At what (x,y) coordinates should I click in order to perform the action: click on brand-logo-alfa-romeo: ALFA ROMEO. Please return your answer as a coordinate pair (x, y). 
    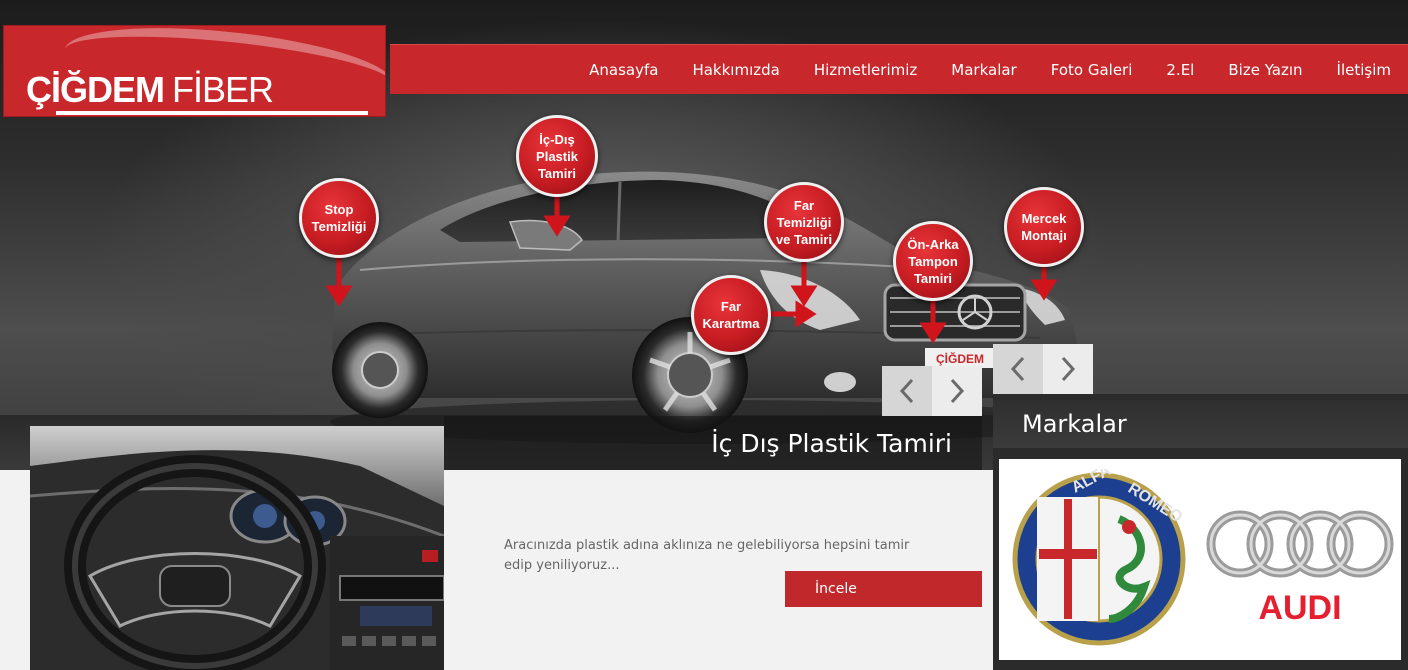
    Looking at the image, I should click on (1099, 559).